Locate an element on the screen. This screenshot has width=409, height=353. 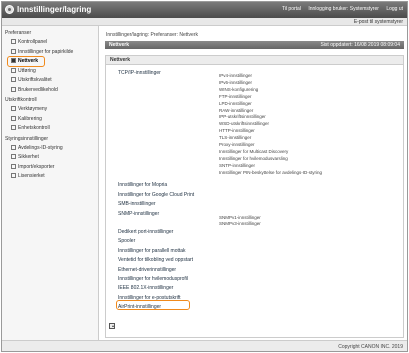
app-title: Innstillinger/lagring is located at coordinates (54, 9).